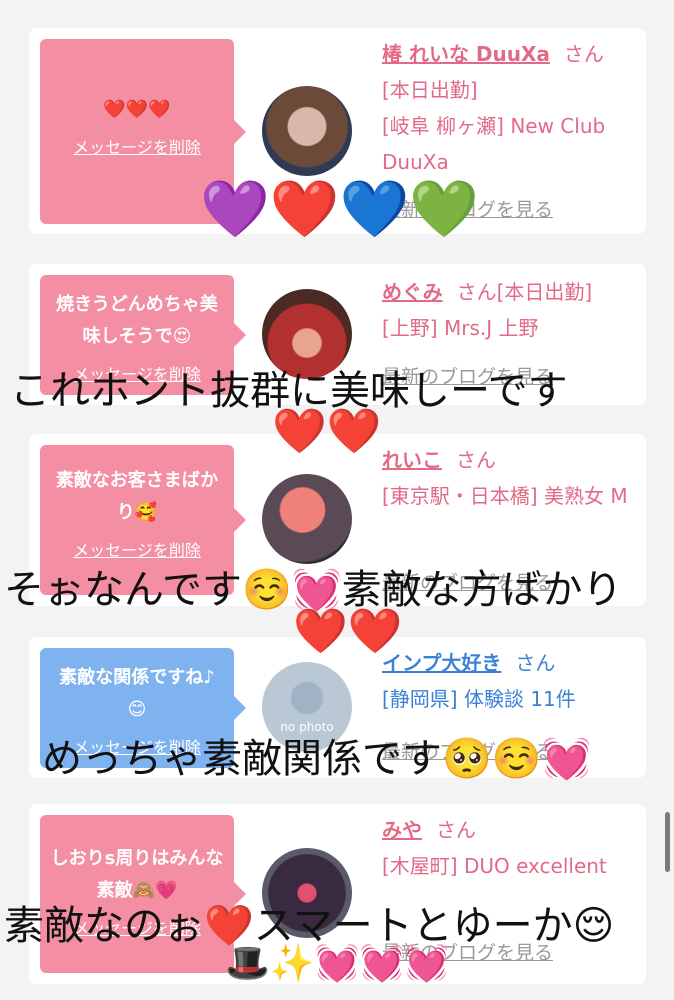 The height and width of the screenshot is (1000, 674). I want to click on girl-info: インプ大好き さん [静岡県] 体験談 11件, so click(507, 681).